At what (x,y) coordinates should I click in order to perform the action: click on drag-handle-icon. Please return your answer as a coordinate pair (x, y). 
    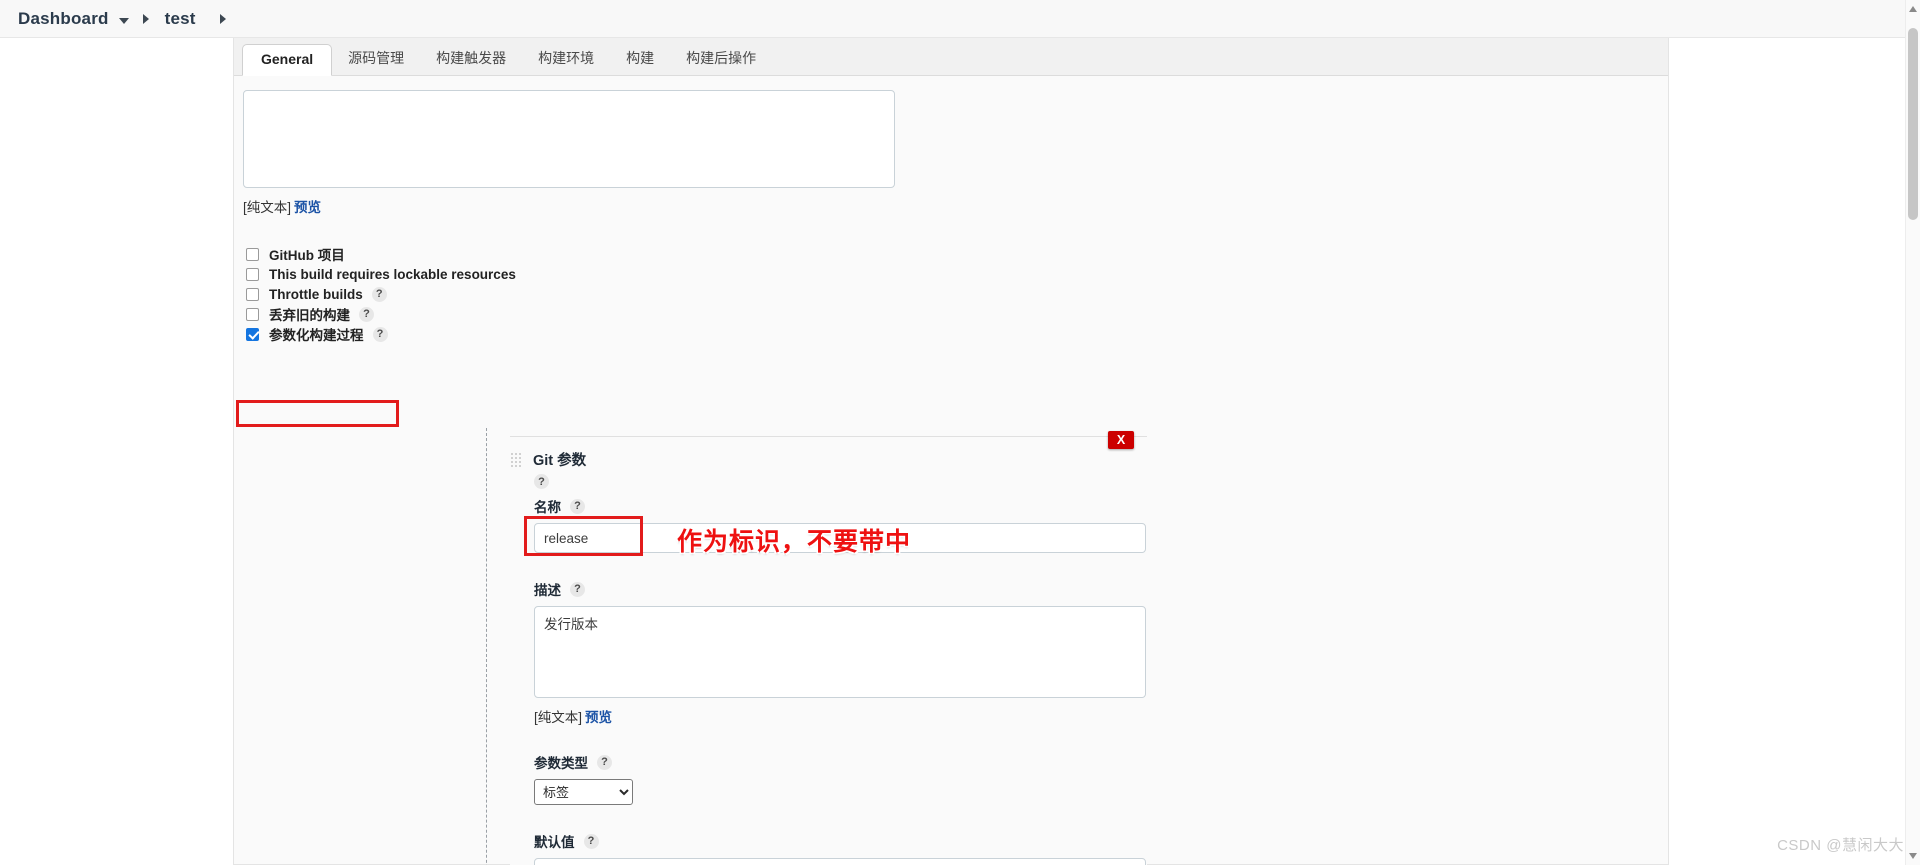
    Looking at the image, I should click on (516, 459).